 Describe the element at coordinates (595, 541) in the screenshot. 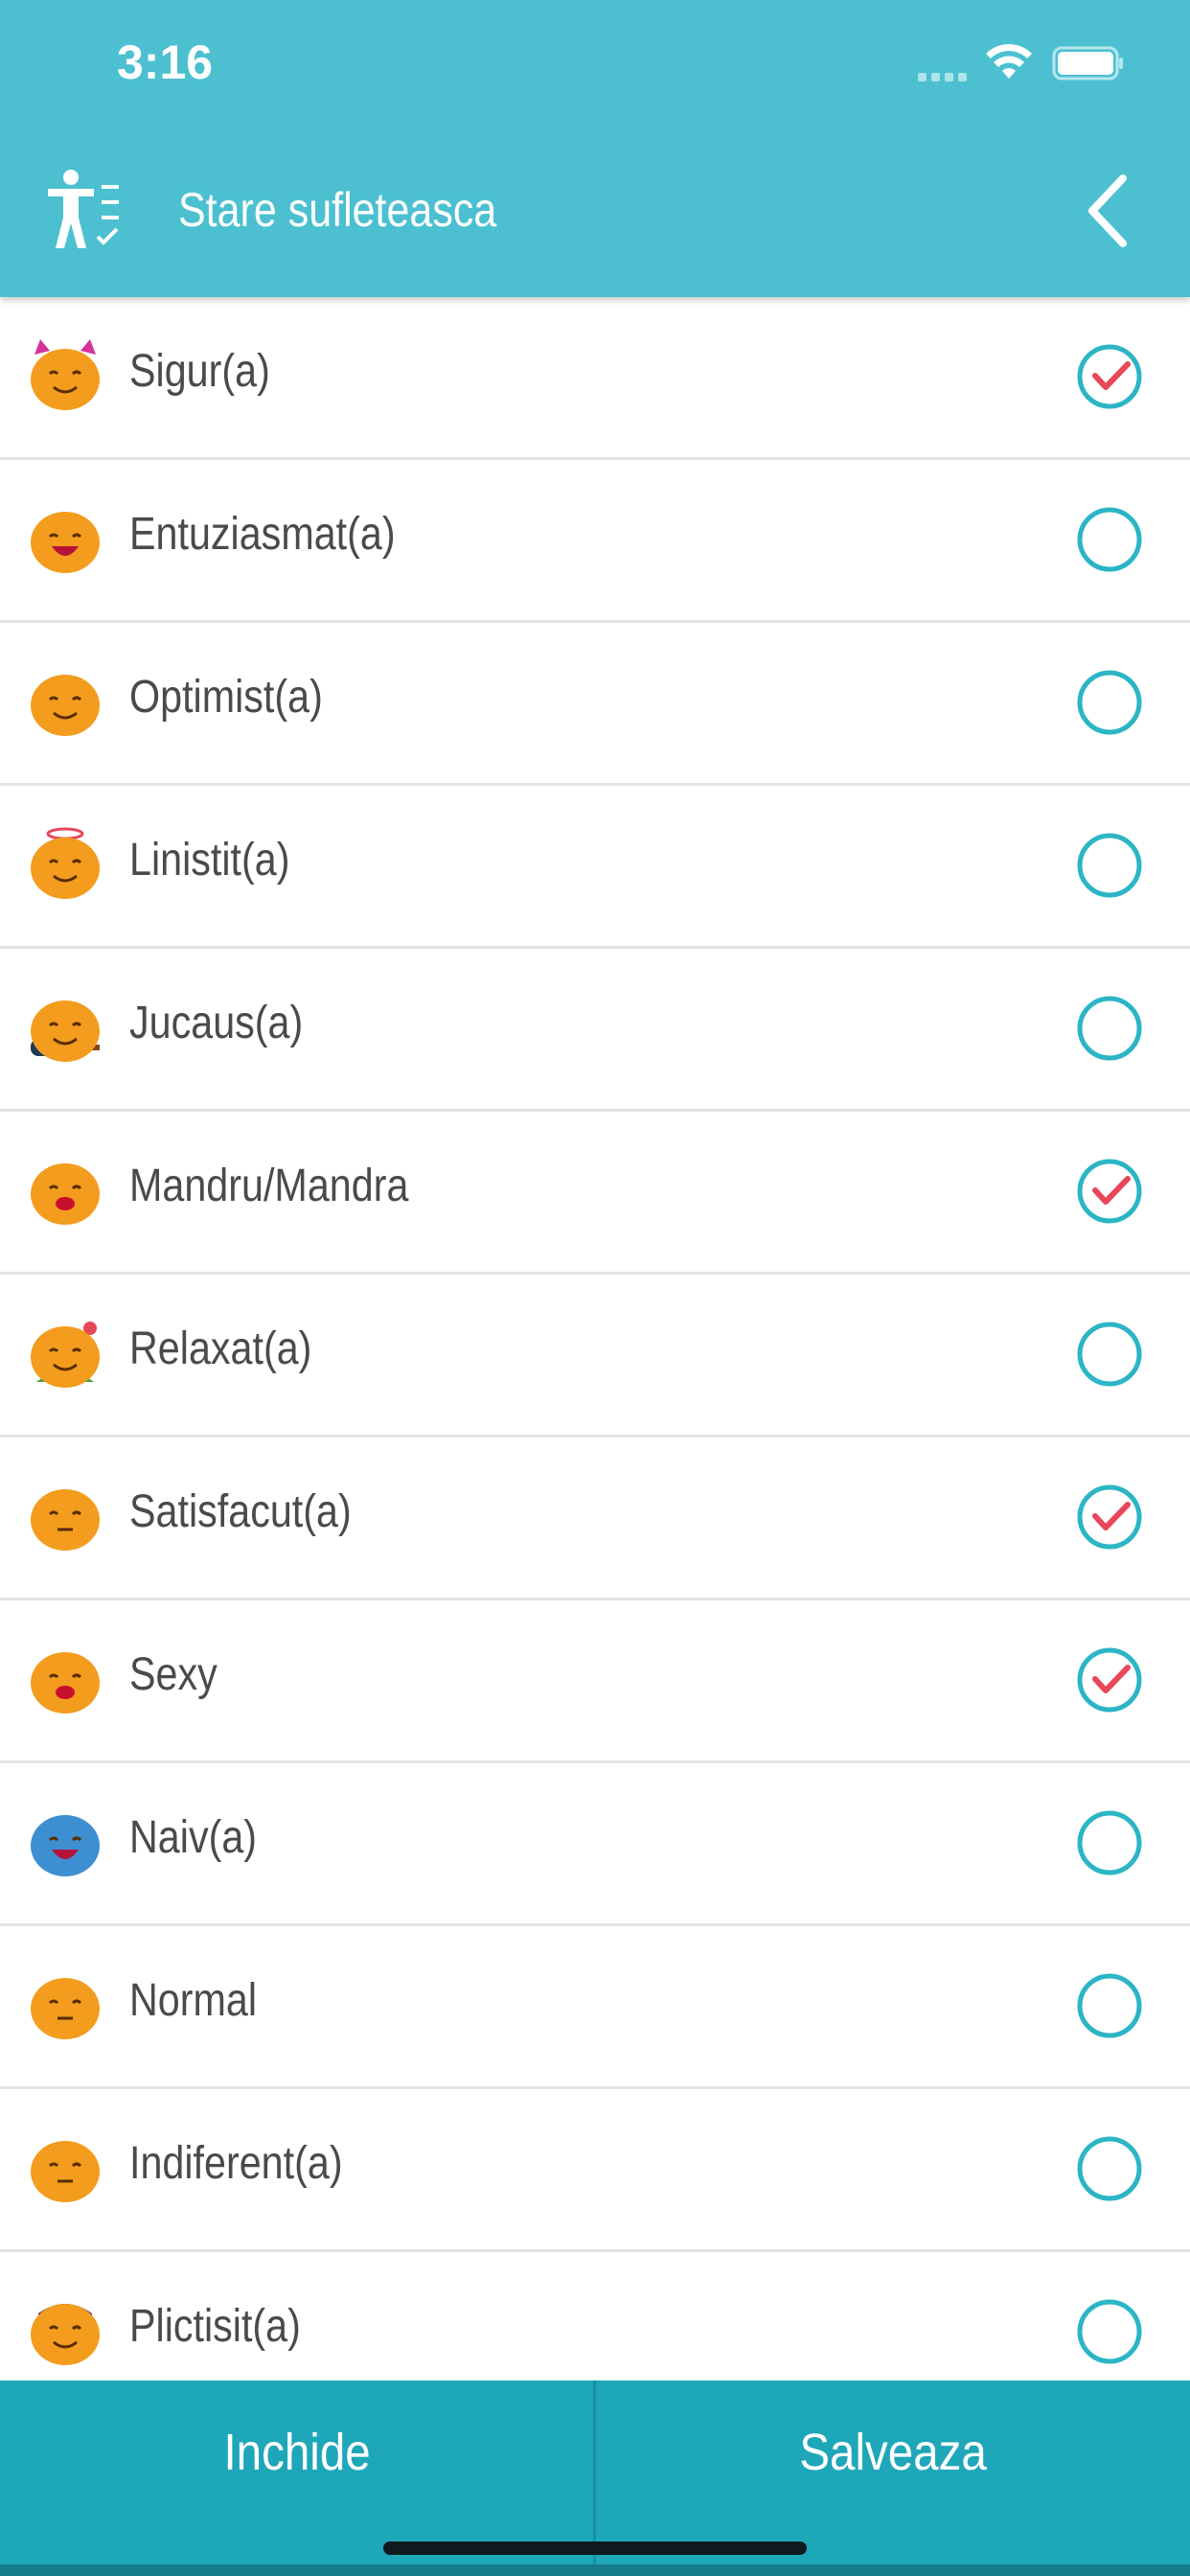

I see `mood-row: Entuziasmat(a)` at that location.